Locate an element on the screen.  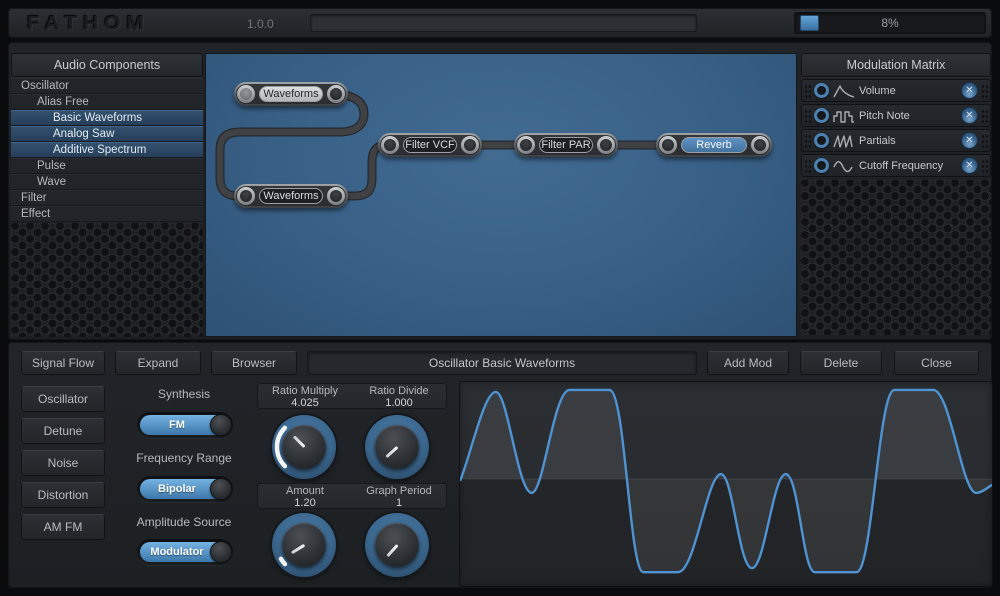
detune-section-button: Detune is located at coordinates (63, 431).